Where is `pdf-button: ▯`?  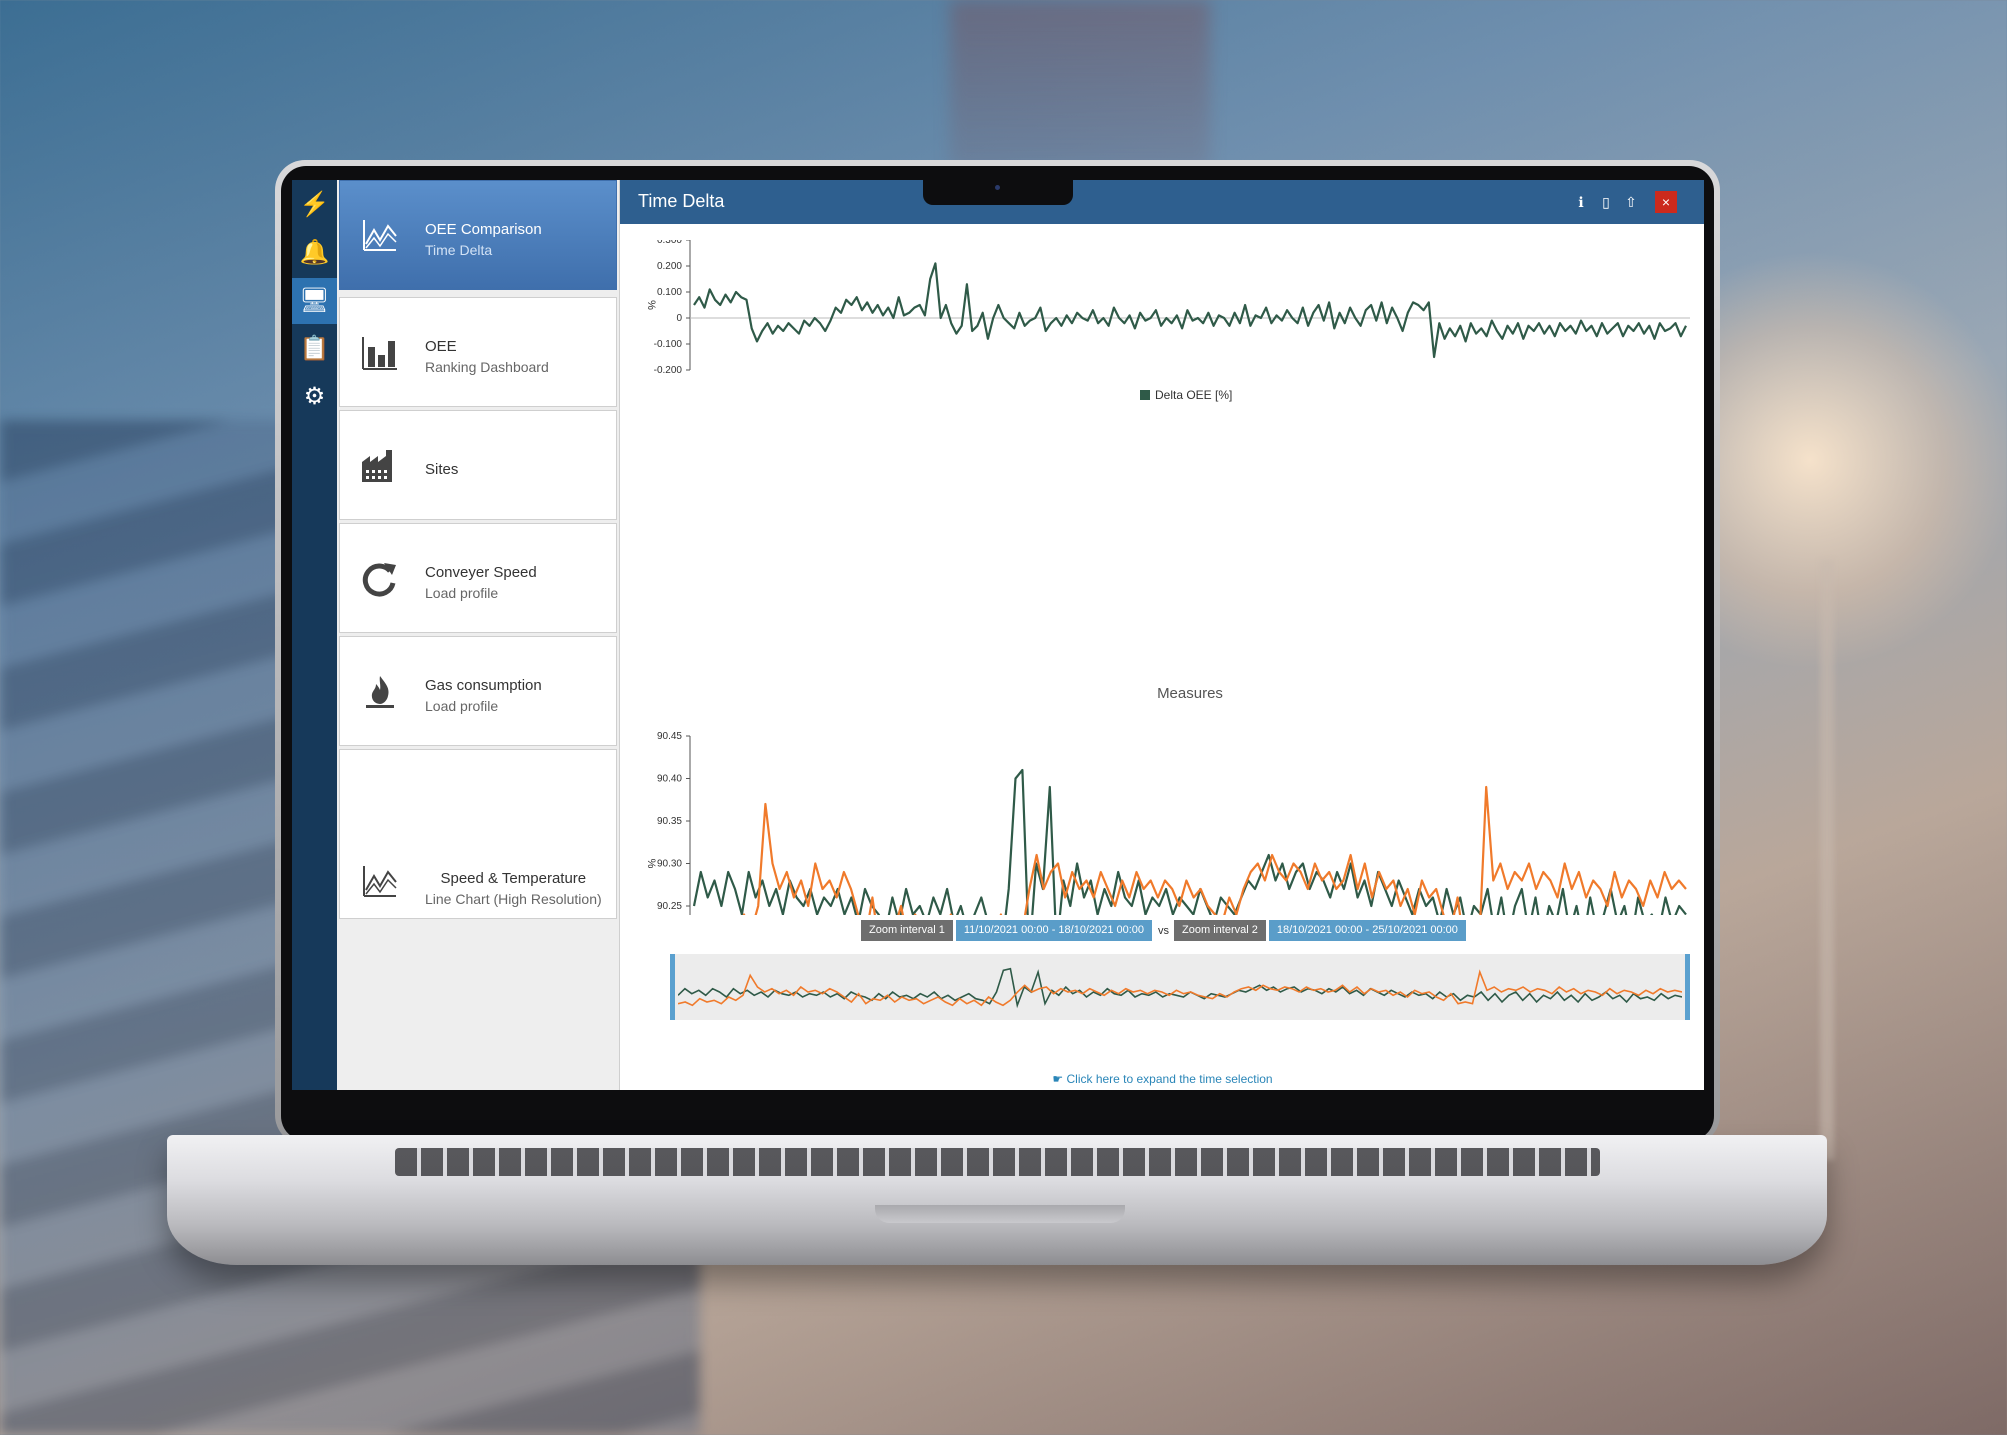 pdf-button: ▯ is located at coordinates (1606, 202).